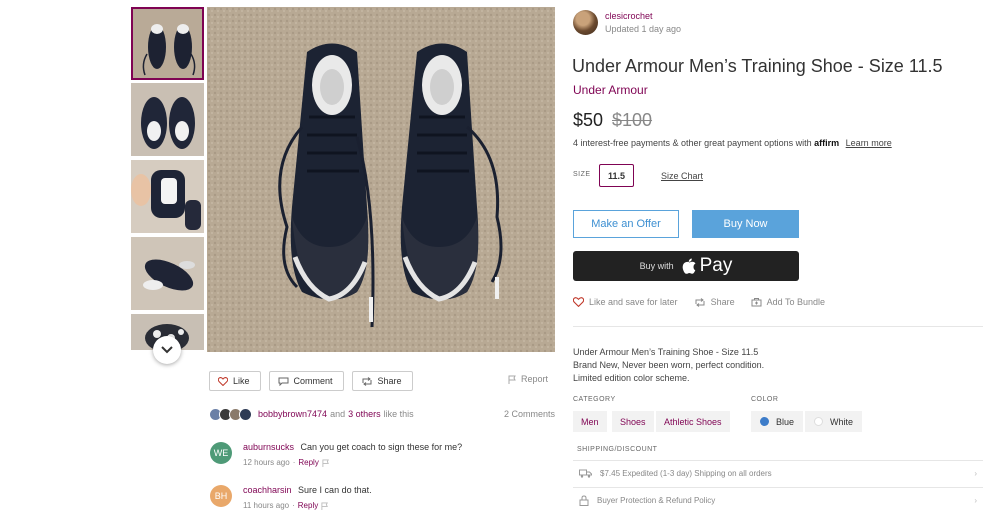 Image resolution: width=1000 pixels, height=516 pixels. What do you see at coordinates (230, 414) in the screenshot?
I see `liker-avatars` at bounding box center [230, 414].